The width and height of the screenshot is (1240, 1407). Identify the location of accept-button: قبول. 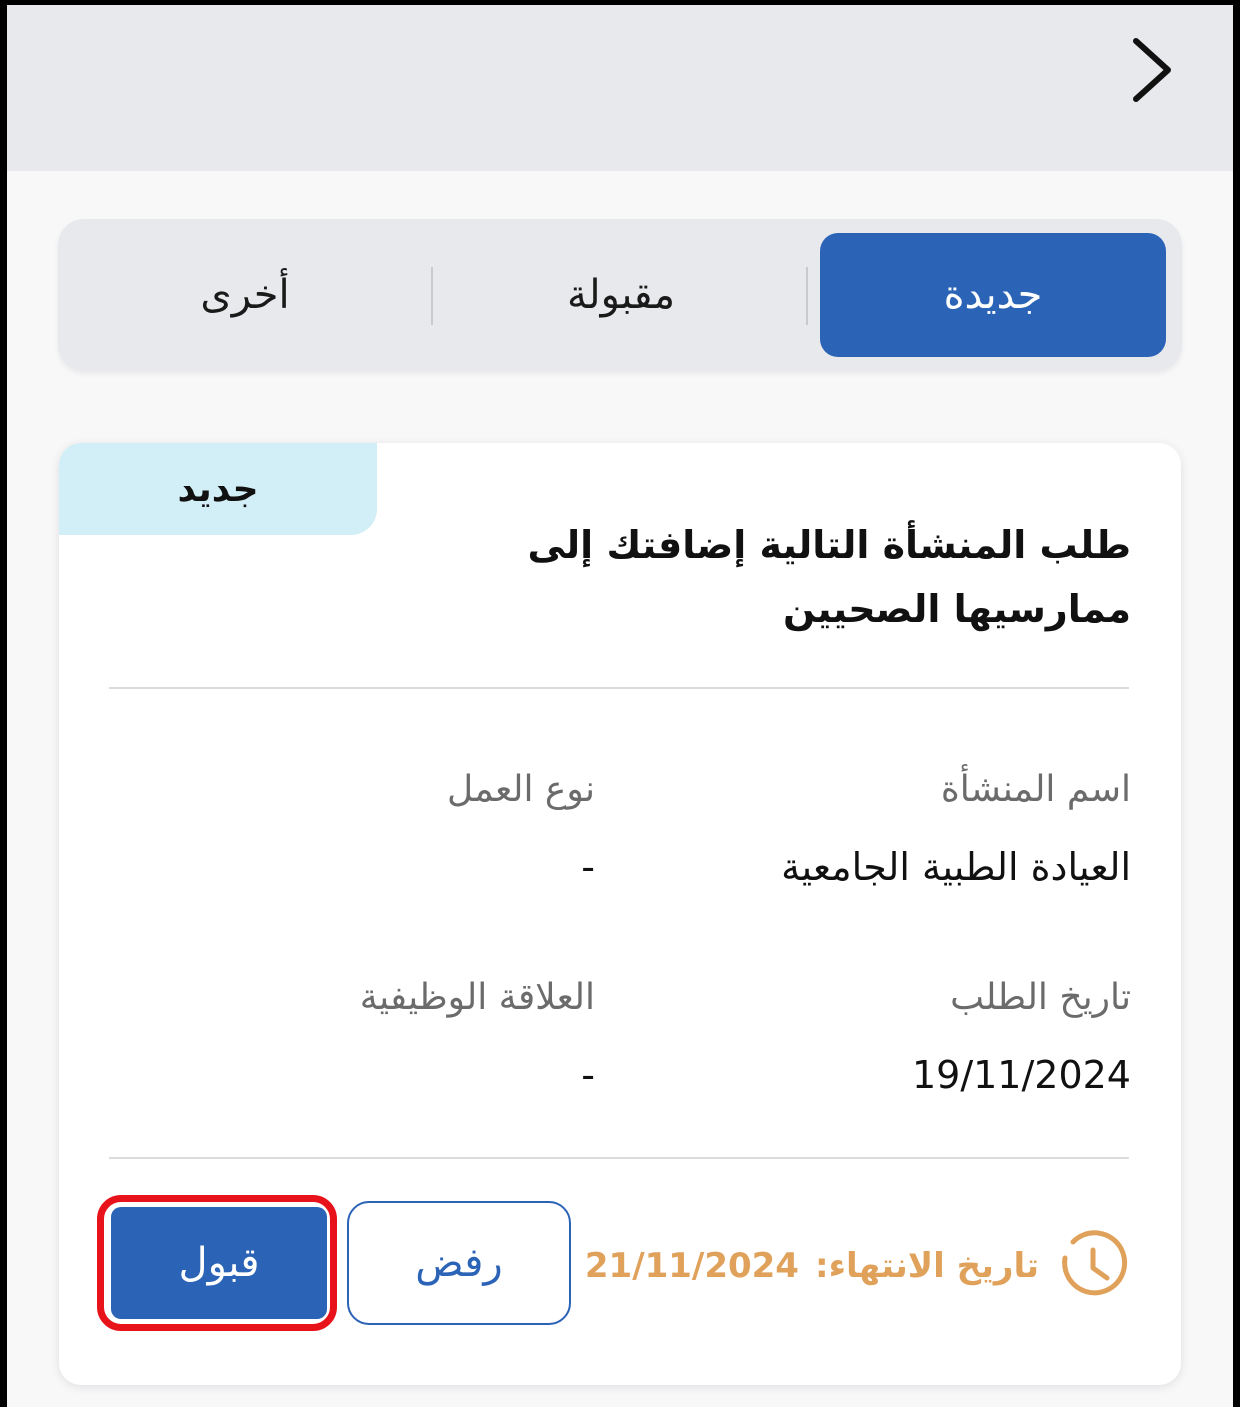
(219, 1263).